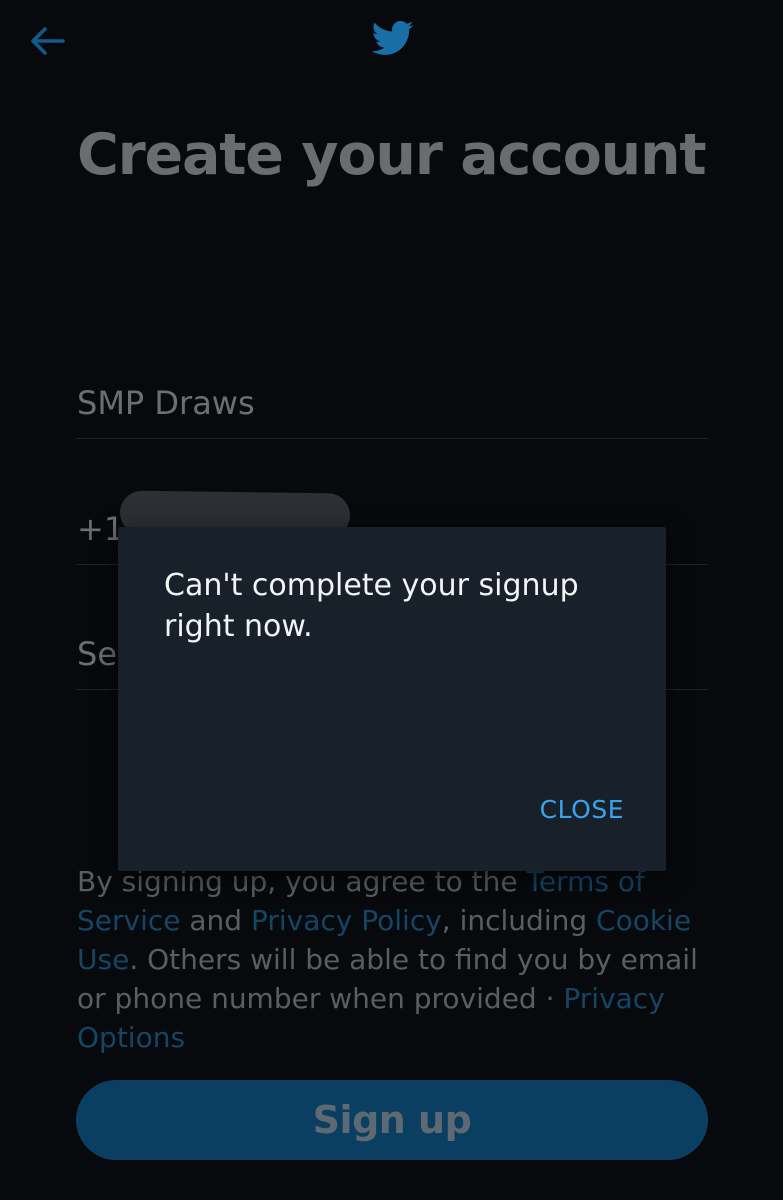 Image resolution: width=783 pixels, height=1200 pixels. I want to click on name-field: SMP Draws, so click(392, 409).